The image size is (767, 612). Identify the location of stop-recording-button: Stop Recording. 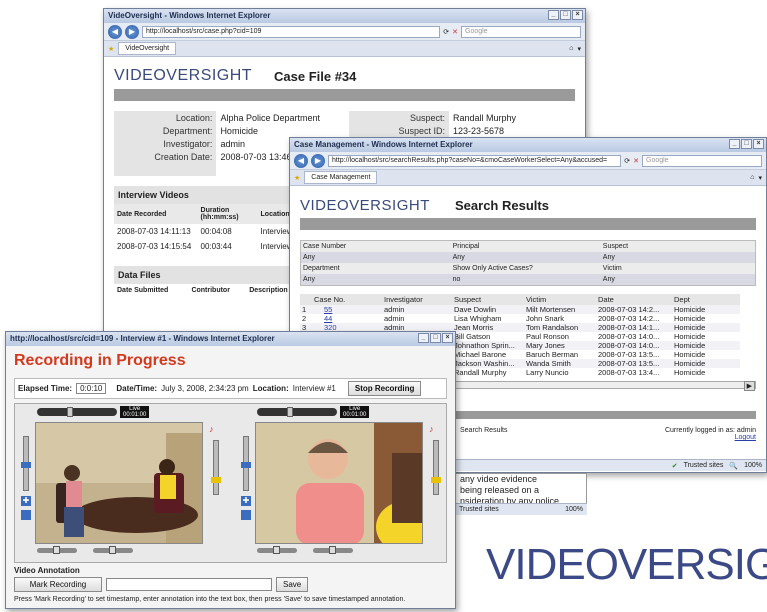
(384, 388).